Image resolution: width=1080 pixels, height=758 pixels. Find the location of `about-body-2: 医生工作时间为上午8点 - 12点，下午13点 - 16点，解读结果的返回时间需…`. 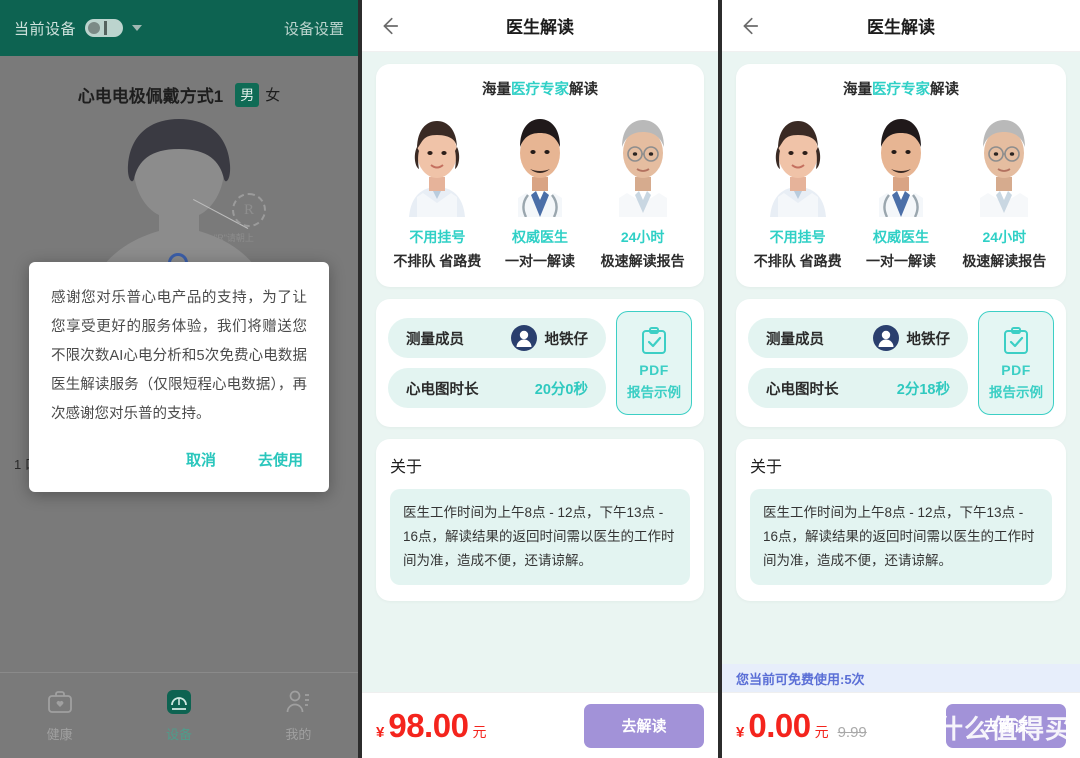

about-body-2: 医生工作时间为上午8点 - 12点，下午13点 - 16点，解读结果的返回时间需… is located at coordinates (540, 537).